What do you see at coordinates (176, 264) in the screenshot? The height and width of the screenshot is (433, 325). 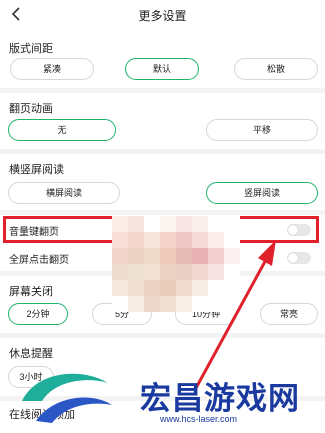 I see `pixelated-overlay` at bounding box center [176, 264].